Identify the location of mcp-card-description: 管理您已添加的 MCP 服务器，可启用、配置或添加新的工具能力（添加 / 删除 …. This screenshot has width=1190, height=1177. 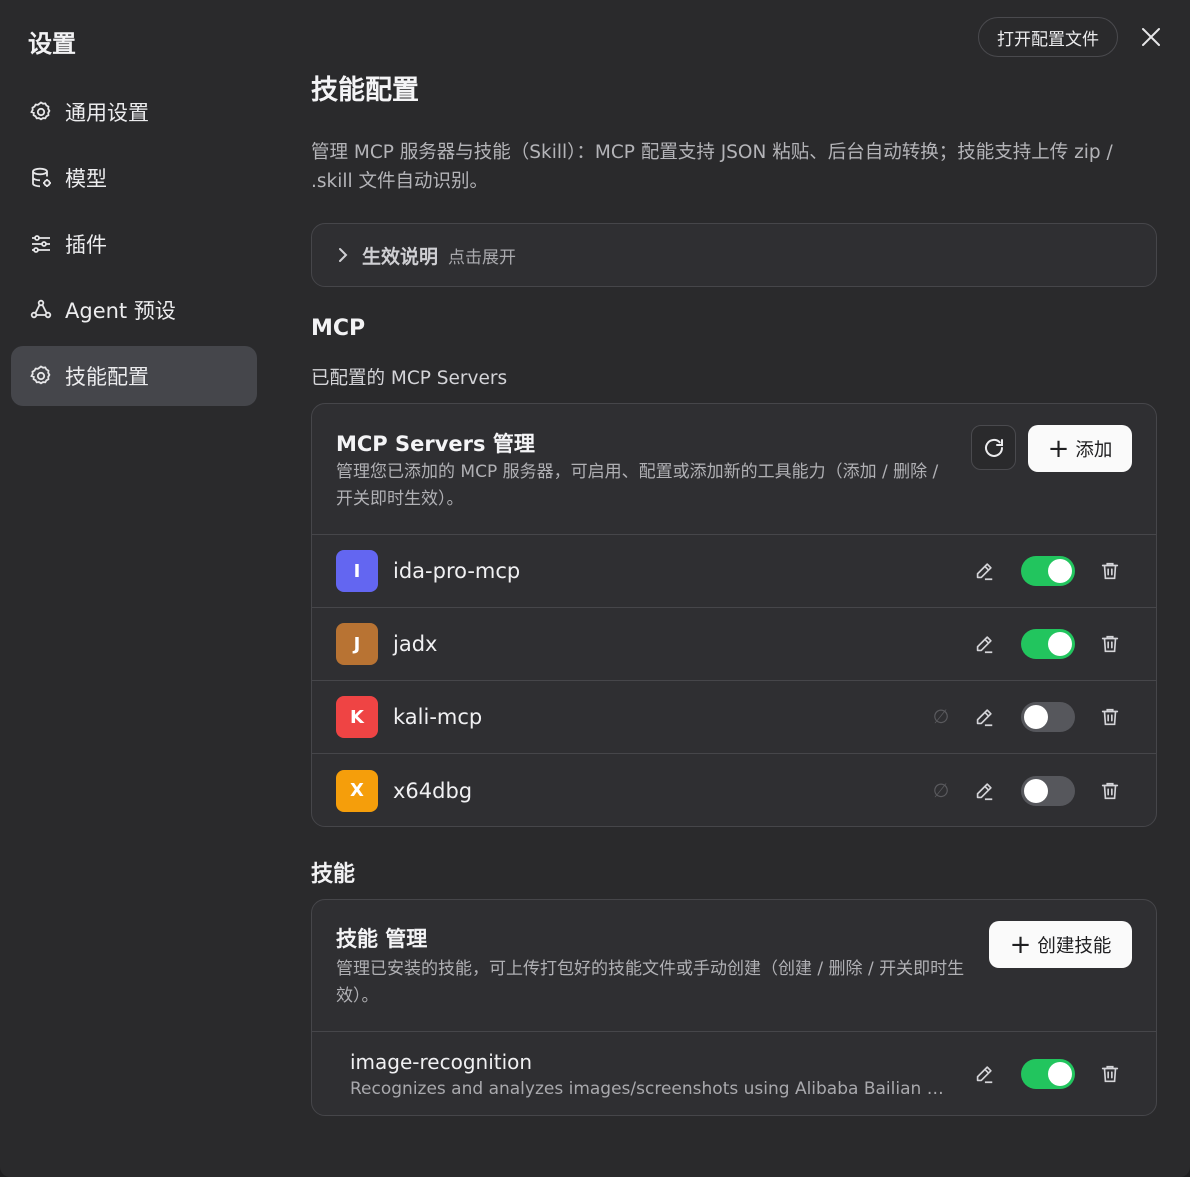
(637, 485).